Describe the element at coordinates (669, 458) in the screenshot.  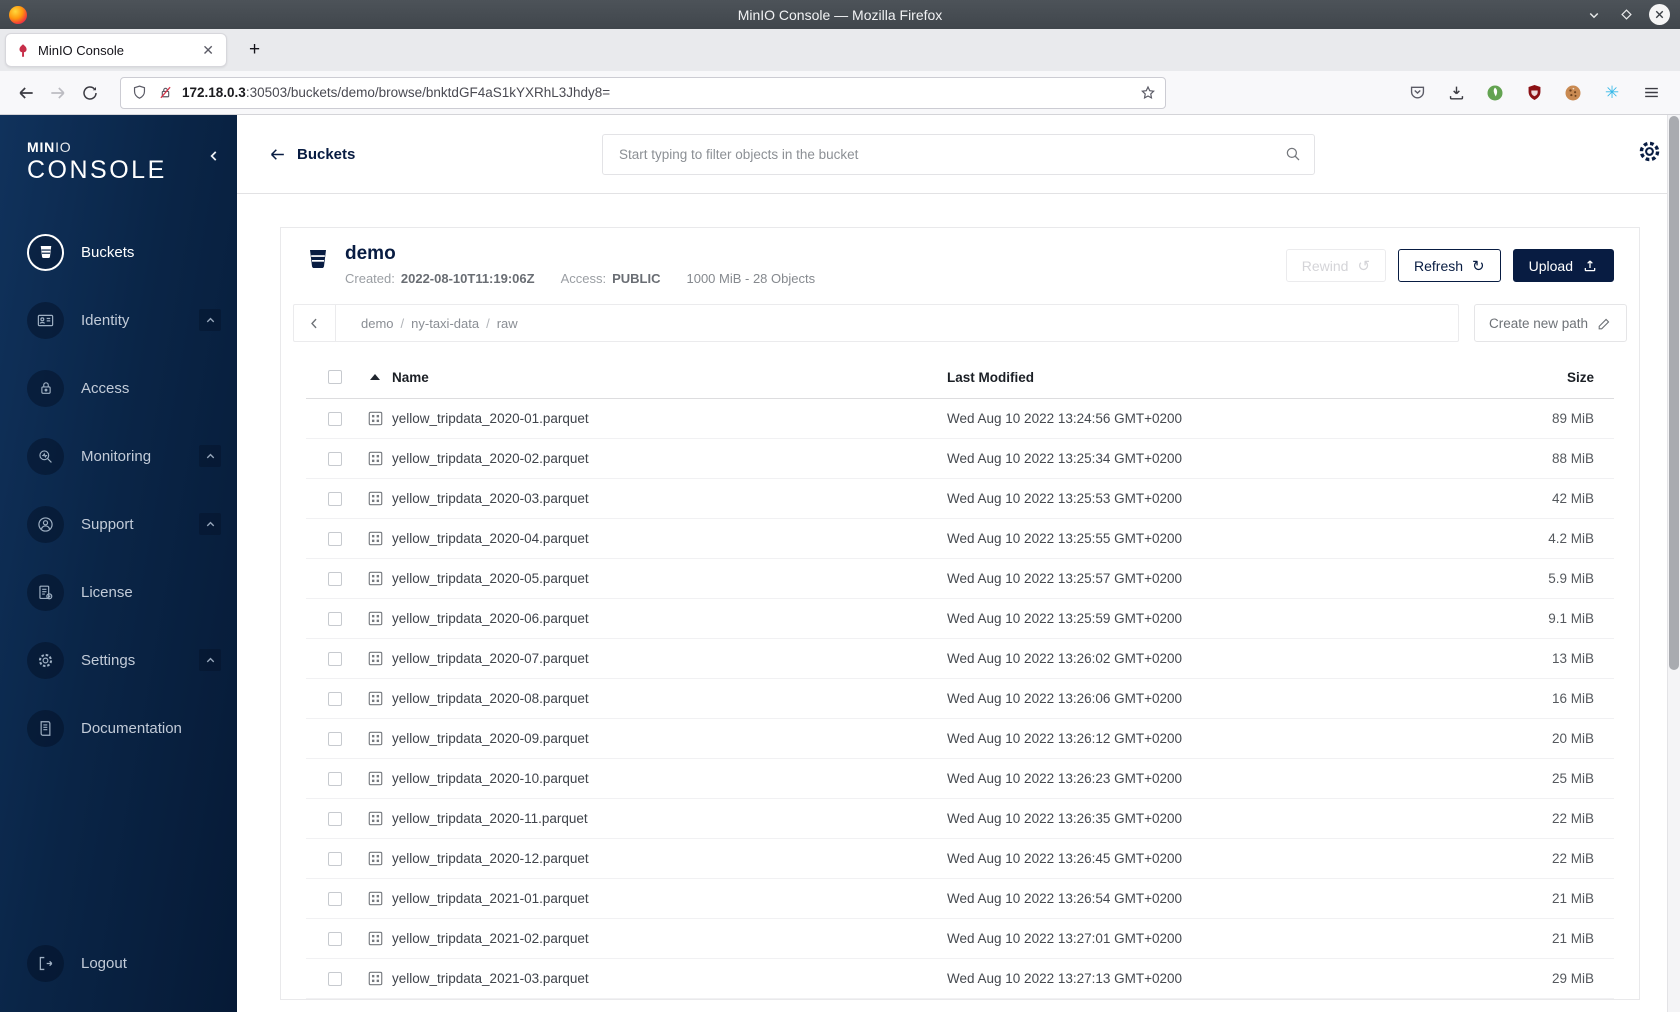
I see `object-name: yellow_tripdata_2020-02.parquet` at that location.